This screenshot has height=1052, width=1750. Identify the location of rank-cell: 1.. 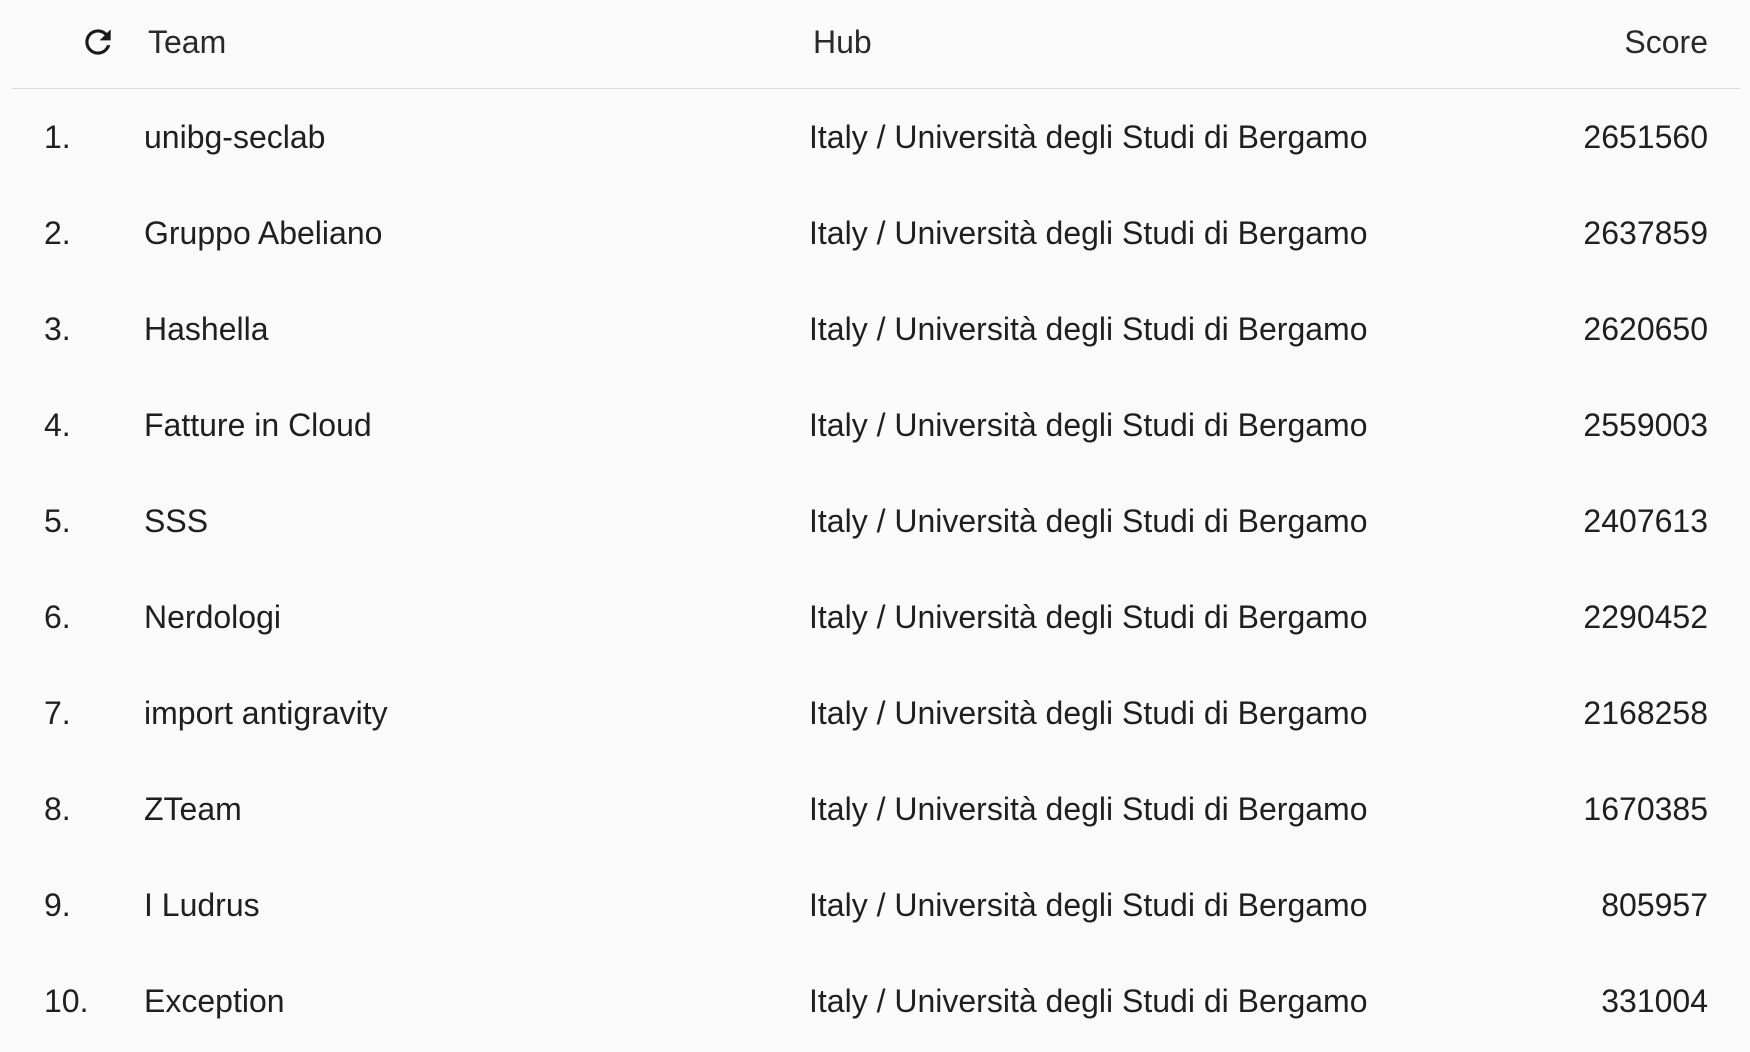
(57, 137).